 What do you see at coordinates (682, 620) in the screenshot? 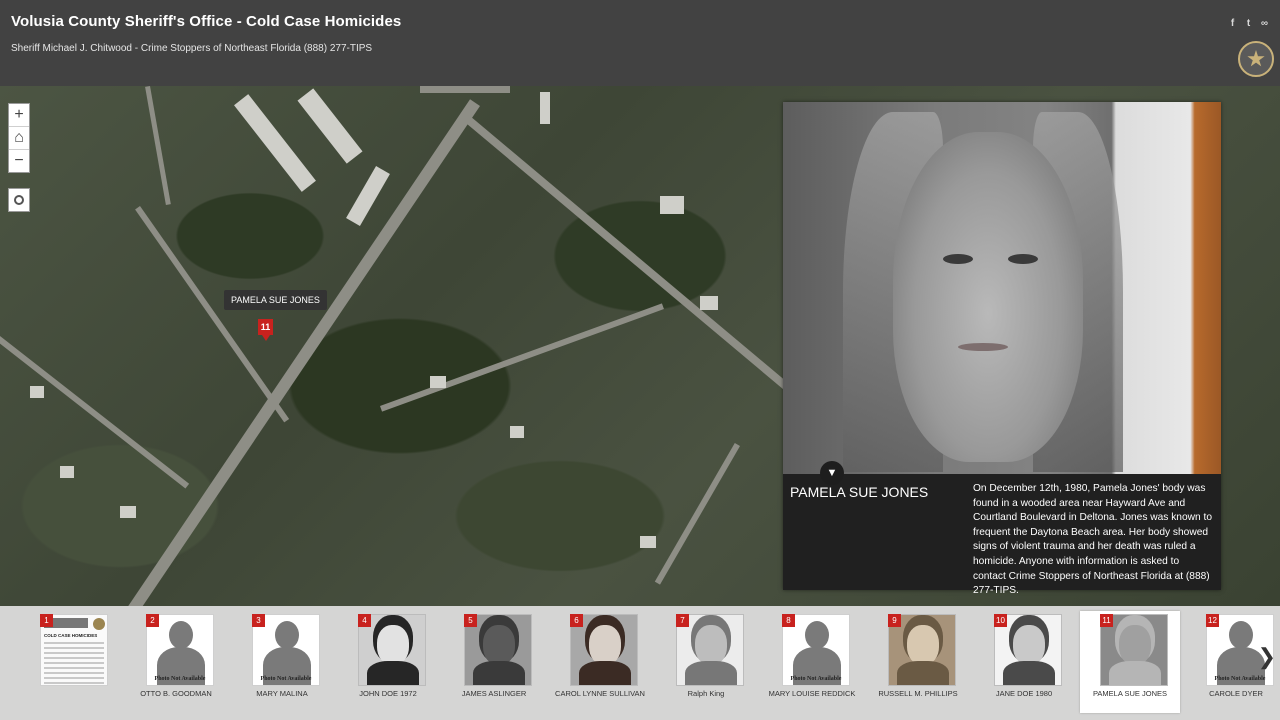
I see `case-number-badge: 7` at bounding box center [682, 620].